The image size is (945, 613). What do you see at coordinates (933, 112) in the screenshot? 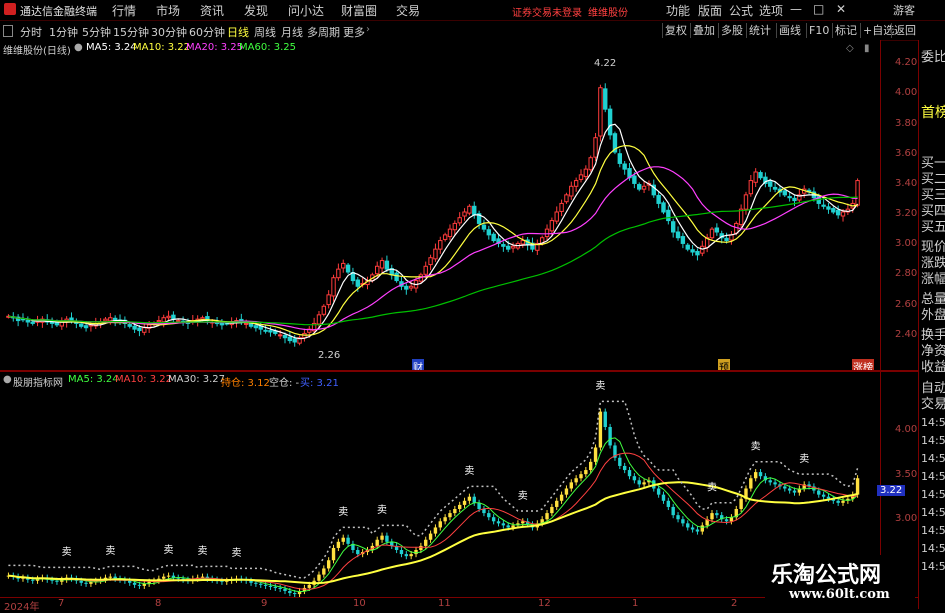
I see `panel-label: 首榜` at bounding box center [933, 112].